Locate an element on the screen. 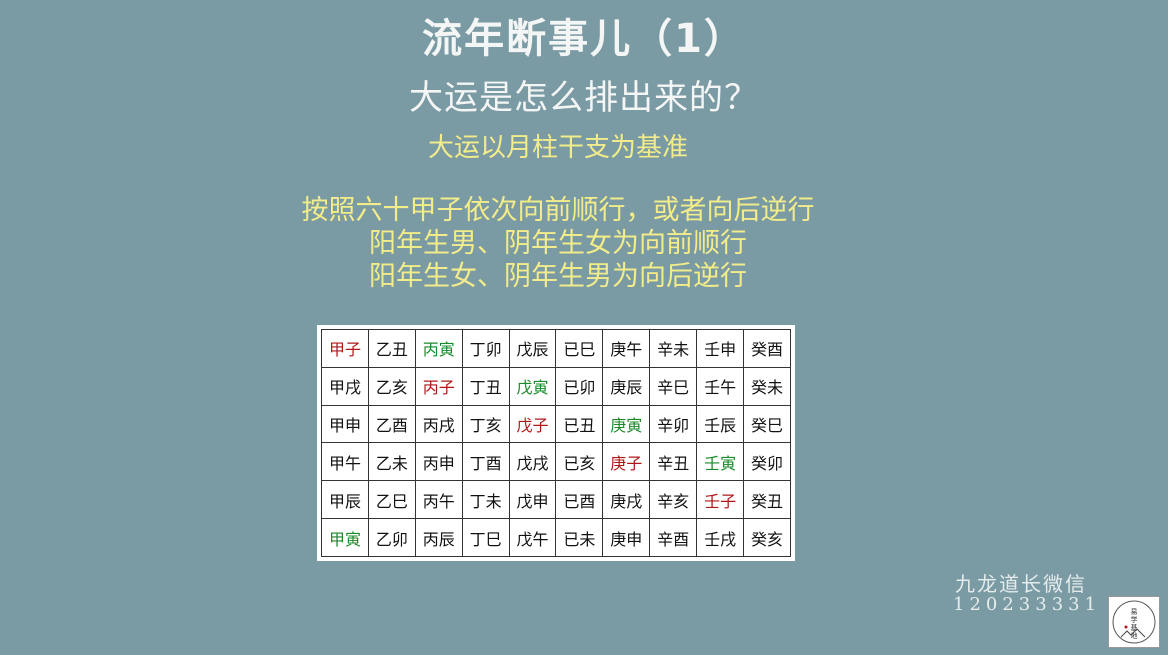  table-cell: 戊戌 is located at coordinates (532, 462).